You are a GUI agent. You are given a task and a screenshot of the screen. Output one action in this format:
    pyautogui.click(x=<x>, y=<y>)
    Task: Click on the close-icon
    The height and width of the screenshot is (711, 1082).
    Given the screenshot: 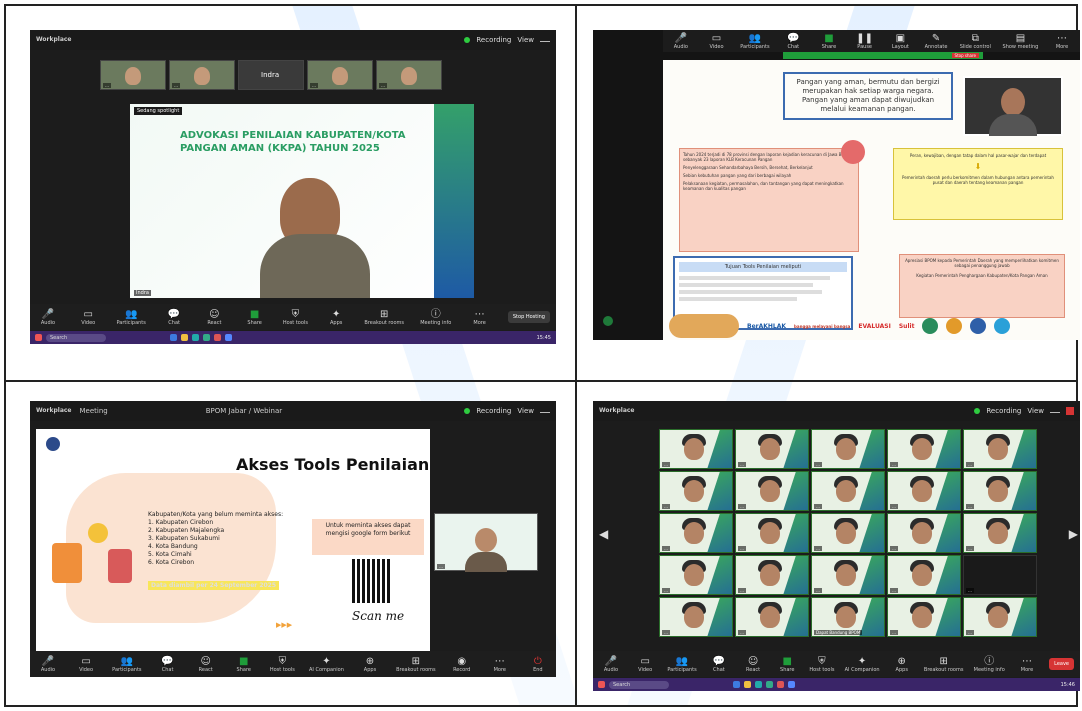 What is the action you would take?
    pyautogui.click(x=1070, y=411)
    